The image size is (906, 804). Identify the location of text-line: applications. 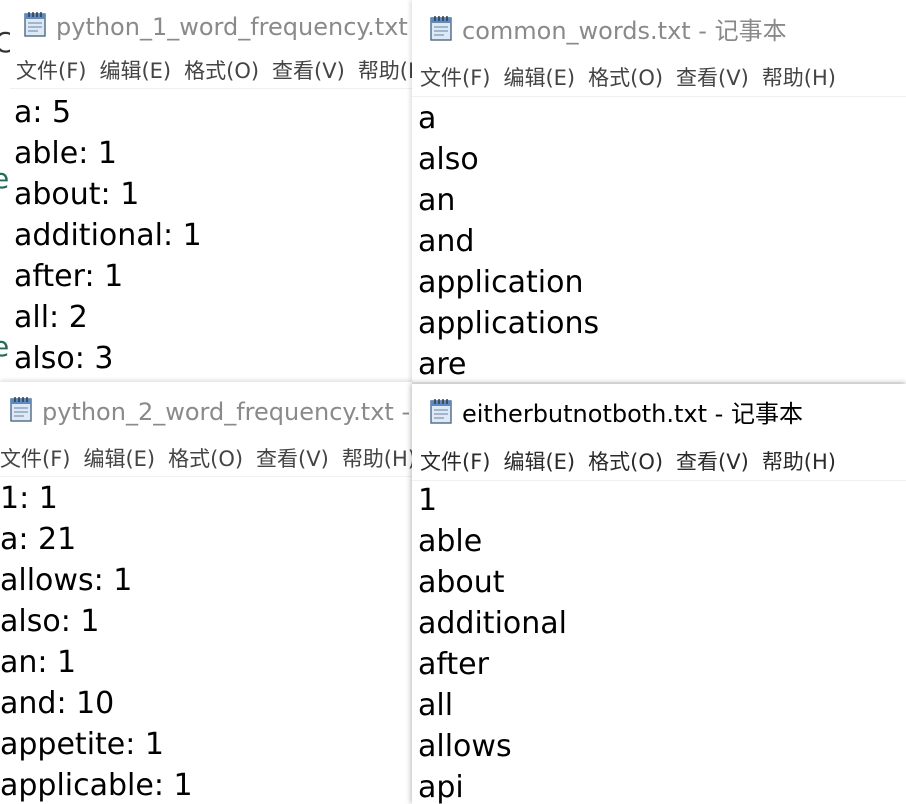
(509, 323).